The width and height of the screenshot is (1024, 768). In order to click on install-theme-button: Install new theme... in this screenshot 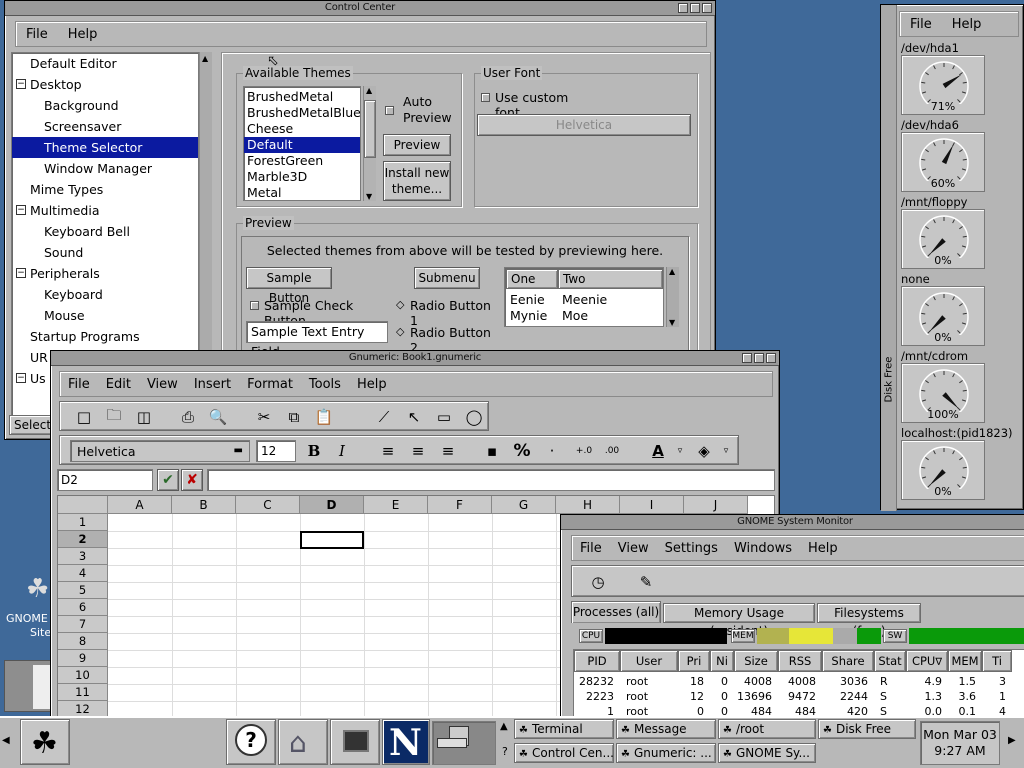, I will do `click(417, 181)`.